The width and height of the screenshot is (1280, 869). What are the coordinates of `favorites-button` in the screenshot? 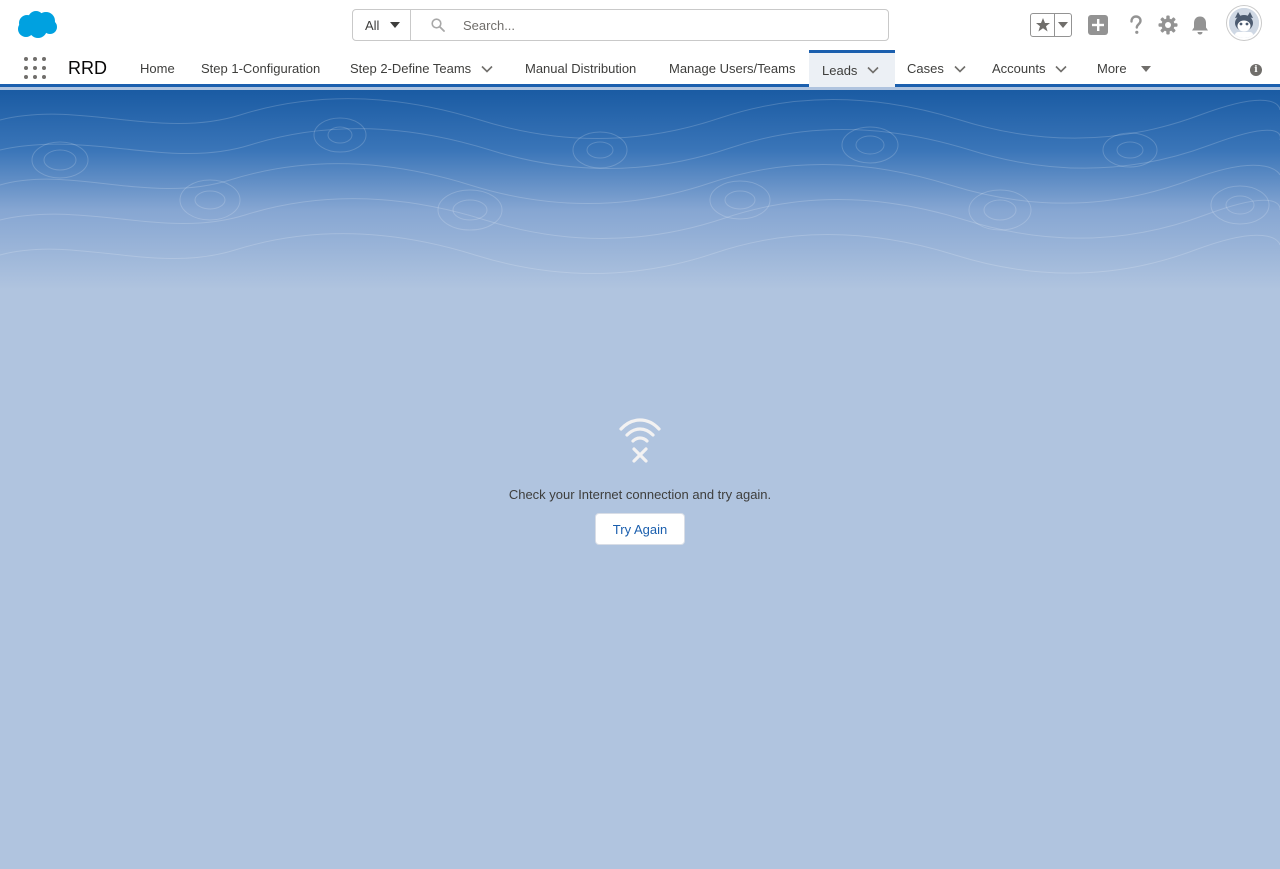 It's located at (1043, 25).